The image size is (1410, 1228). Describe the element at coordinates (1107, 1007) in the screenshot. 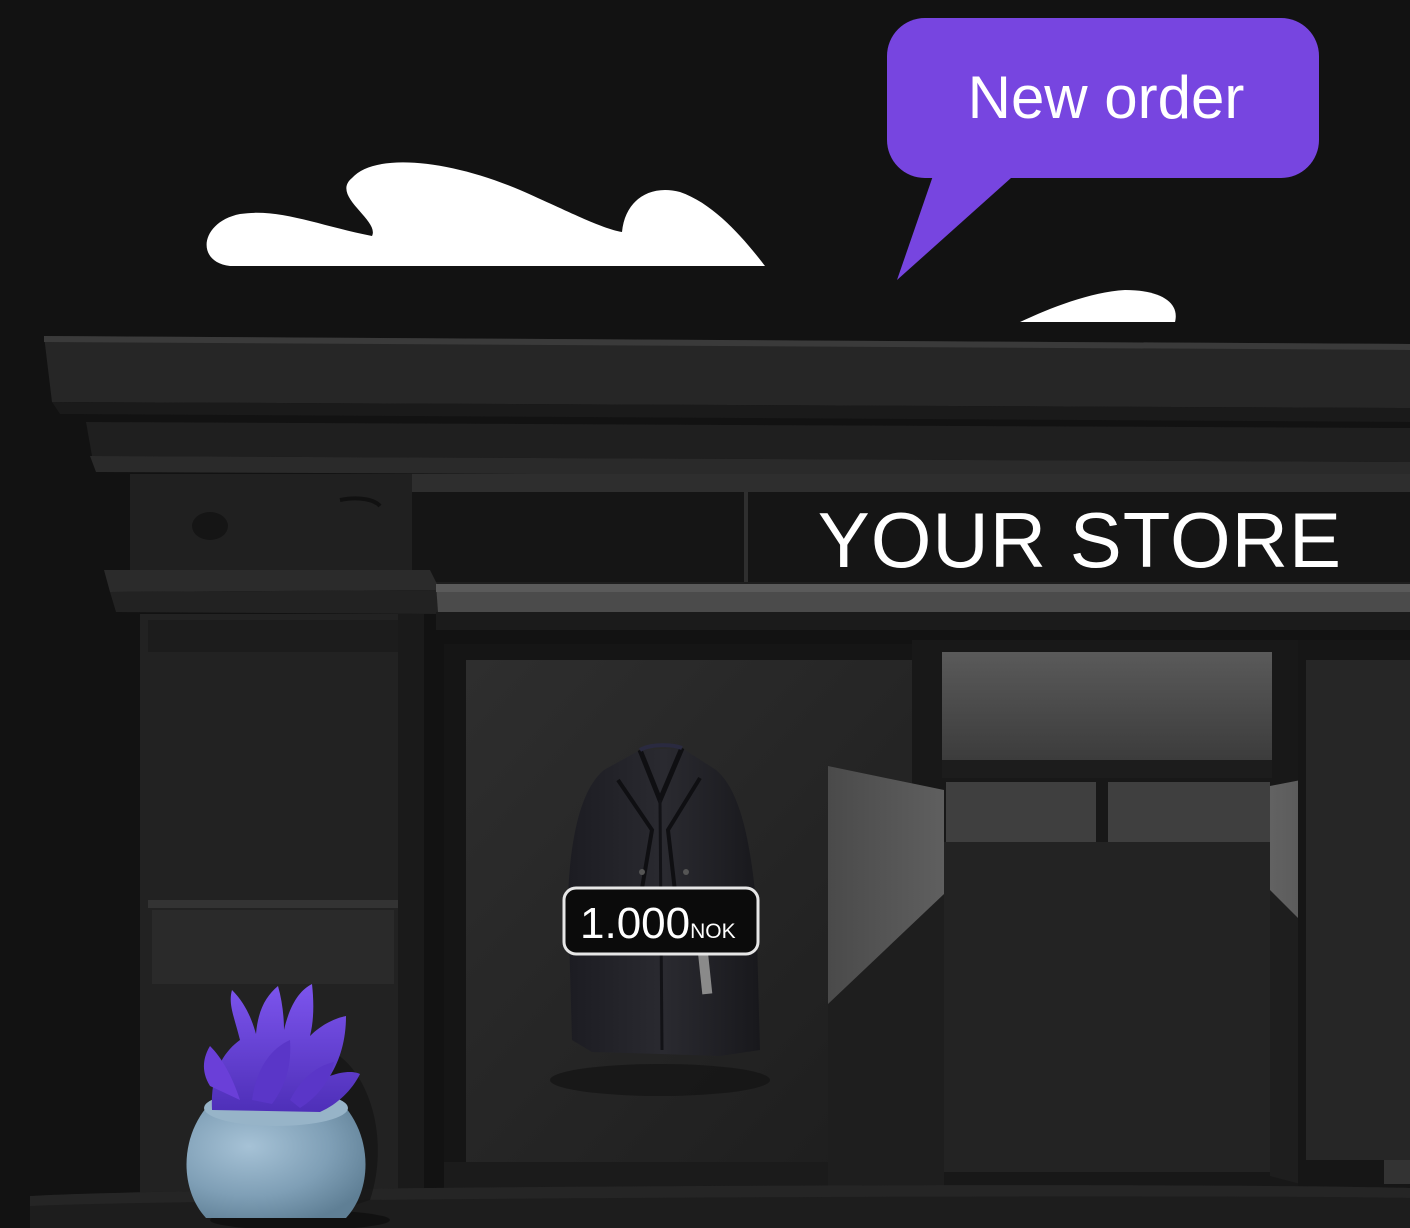

I see `shop-door-opening` at that location.